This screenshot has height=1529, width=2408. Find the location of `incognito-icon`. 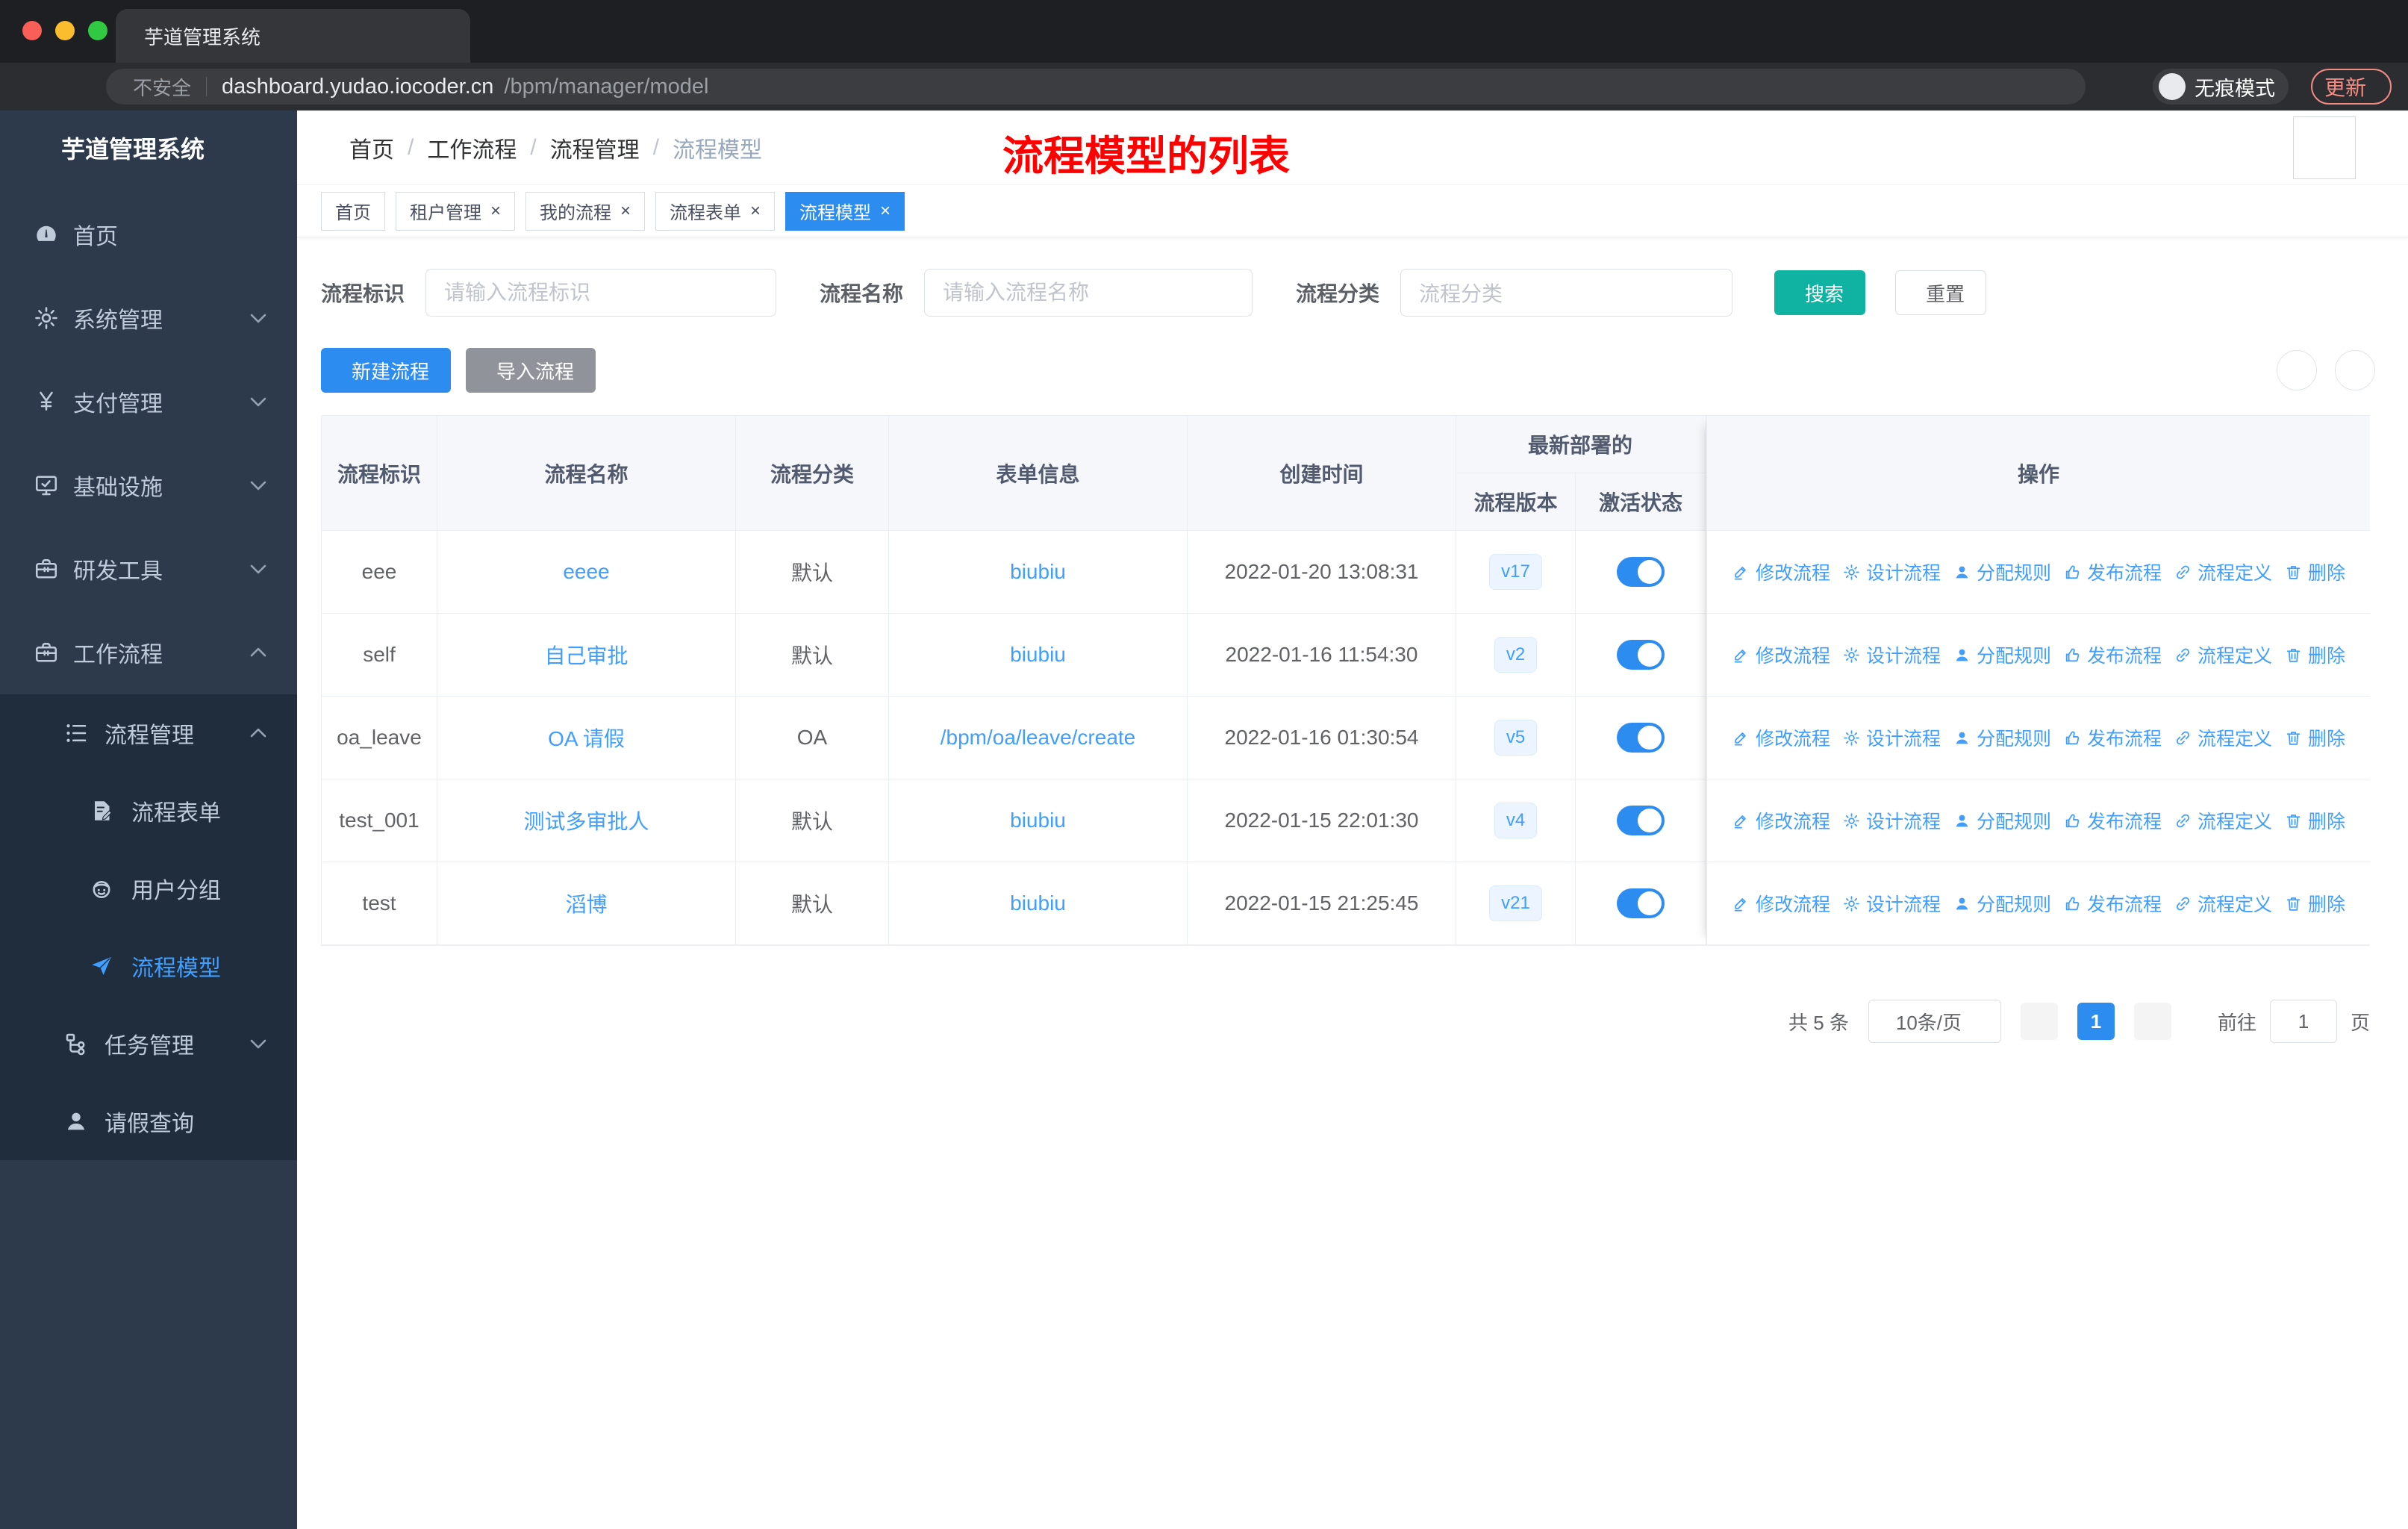

incognito-icon is located at coordinates (2172, 86).